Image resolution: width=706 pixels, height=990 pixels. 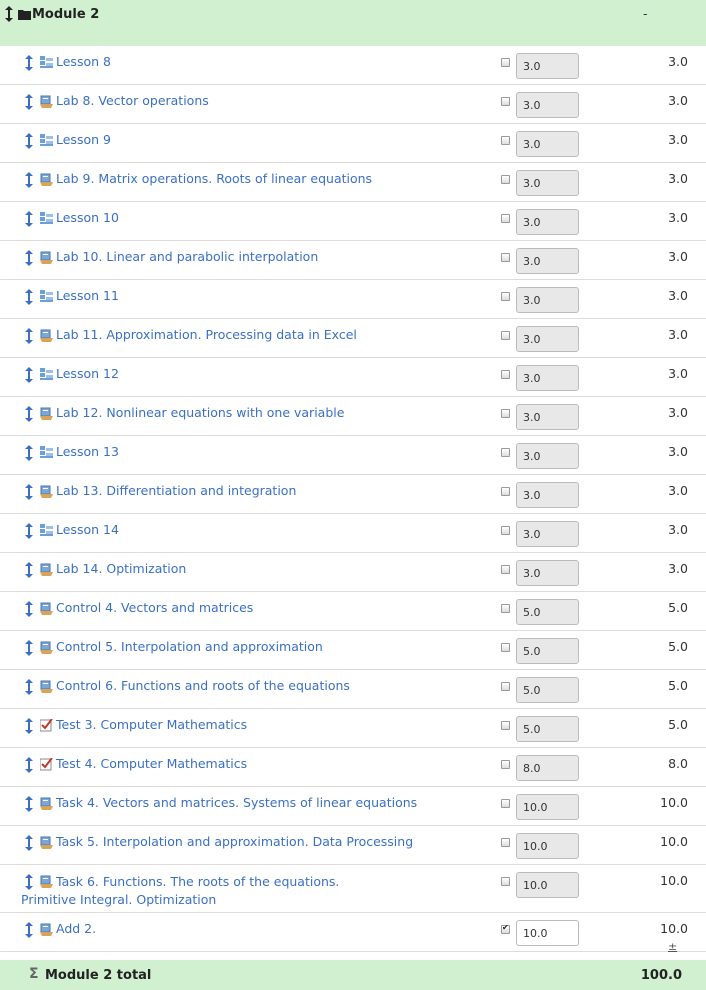 What do you see at coordinates (176, 490) in the screenshot?
I see `grade-item-link: Lab 13. Differentiation and integration` at bounding box center [176, 490].